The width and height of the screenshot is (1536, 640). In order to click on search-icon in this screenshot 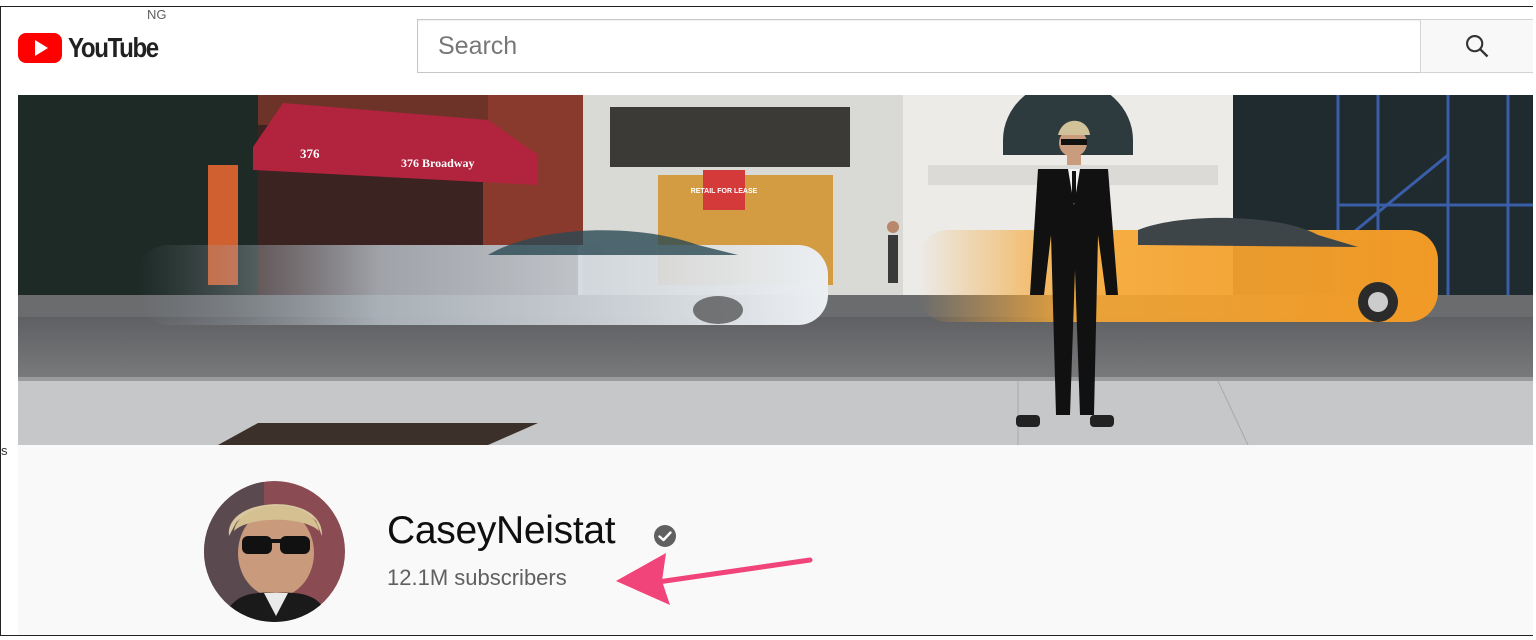, I will do `click(1477, 46)`.